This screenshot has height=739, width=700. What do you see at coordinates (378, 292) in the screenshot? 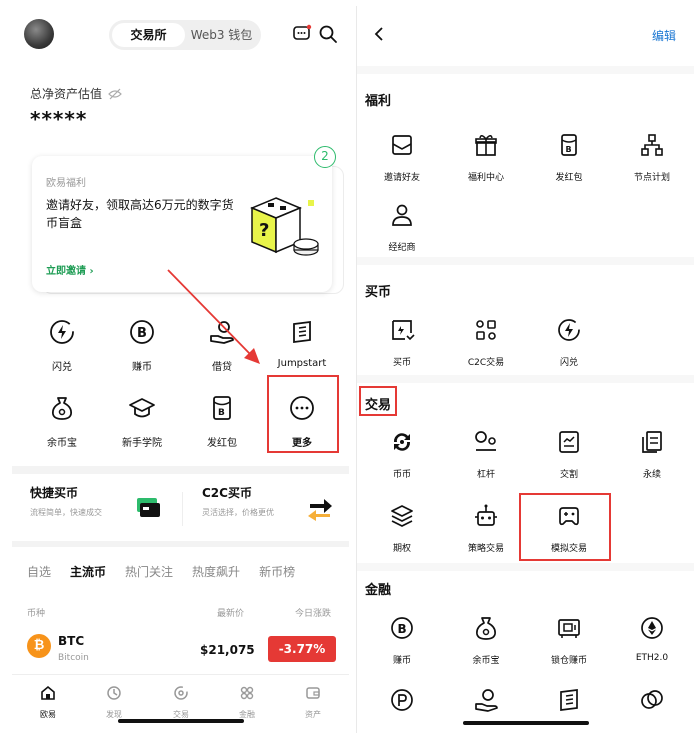
I see `section-title: 买币` at bounding box center [378, 292].